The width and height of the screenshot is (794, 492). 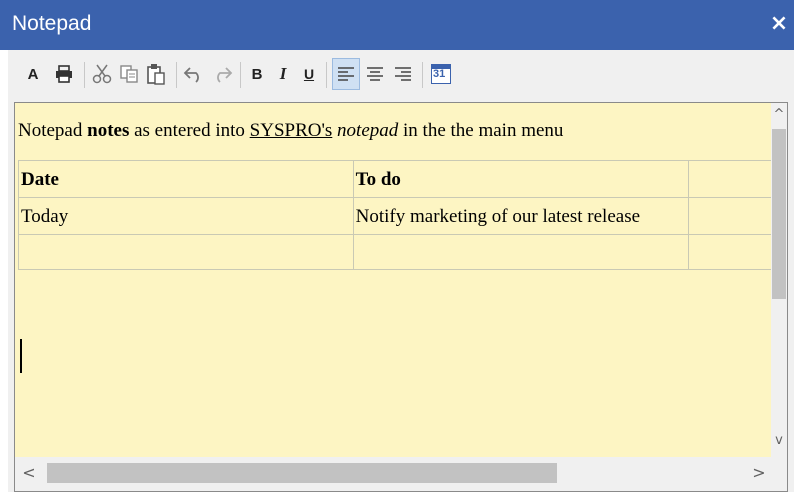 I want to click on align-center-button, so click(x=375, y=74).